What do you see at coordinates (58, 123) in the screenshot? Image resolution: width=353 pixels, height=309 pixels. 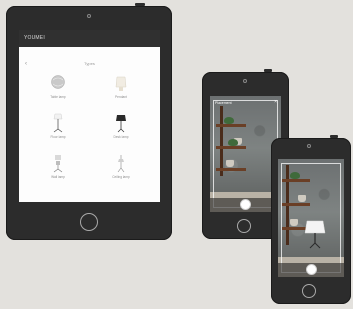 I see `floor-lamp-icon` at bounding box center [58, 123].